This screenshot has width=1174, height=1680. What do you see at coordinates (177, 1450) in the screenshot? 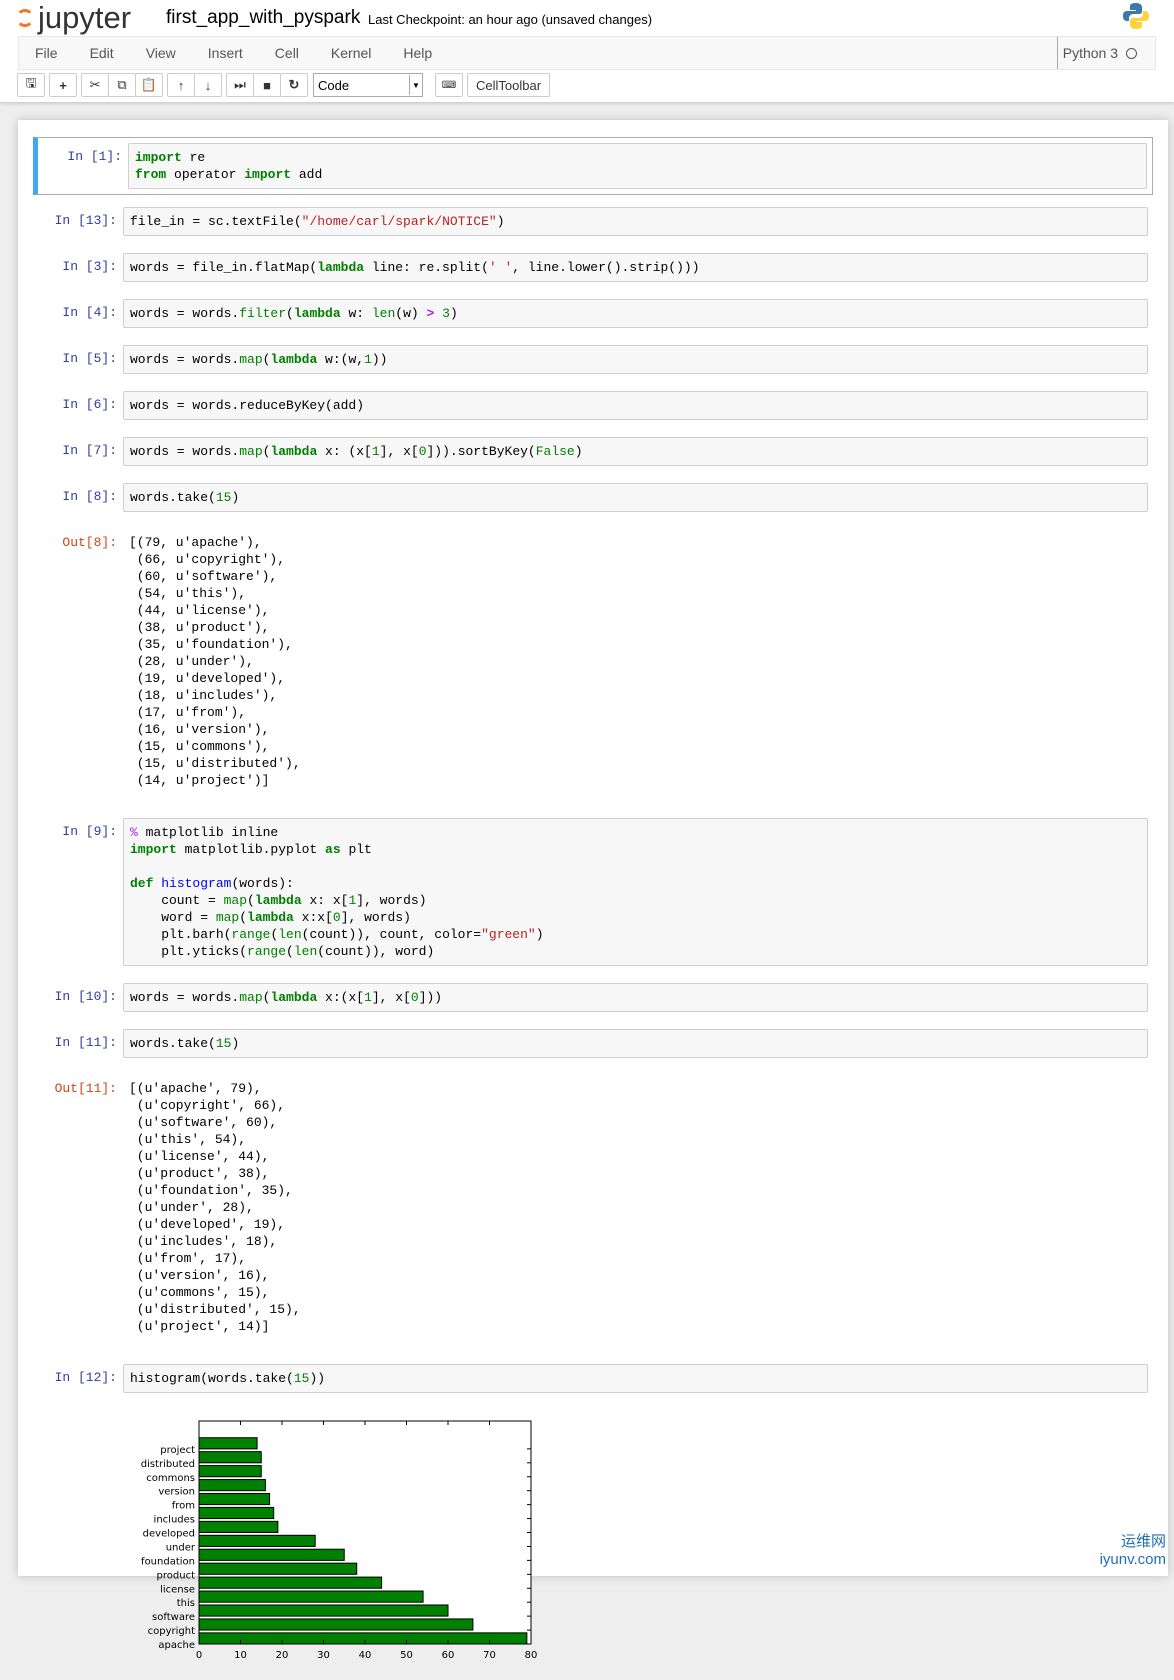
I see `y-tick-label: project` at bounding box center [177, 1450].